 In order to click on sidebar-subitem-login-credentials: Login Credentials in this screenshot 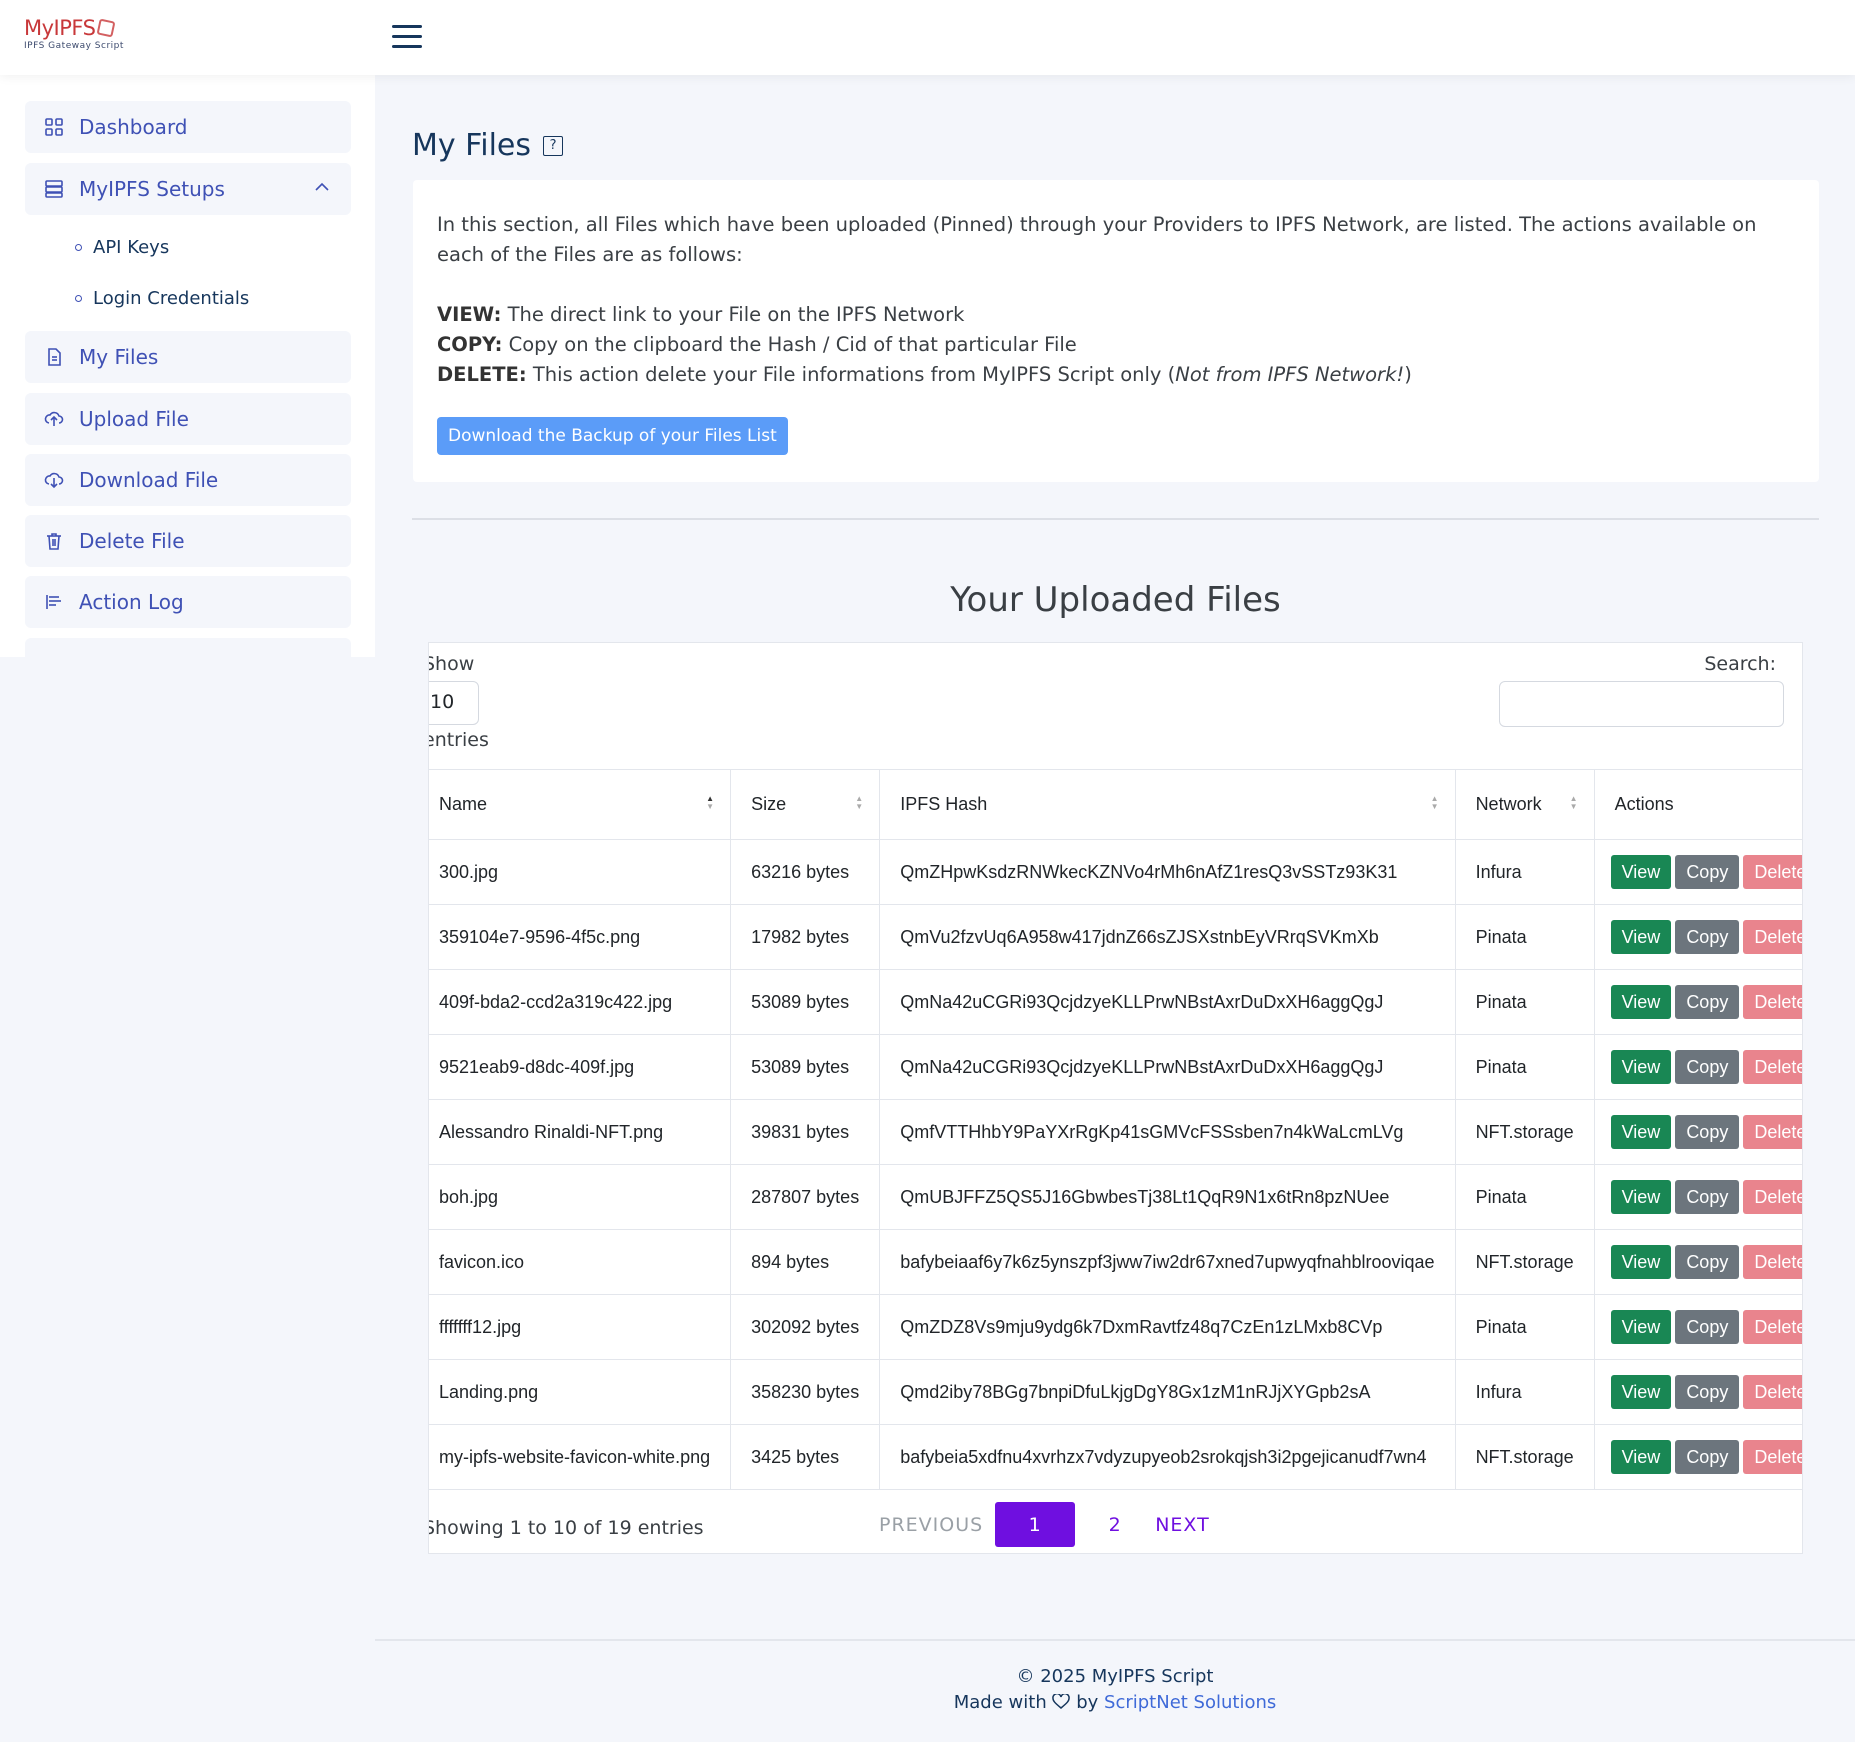, I will do `click(162, 298)`.